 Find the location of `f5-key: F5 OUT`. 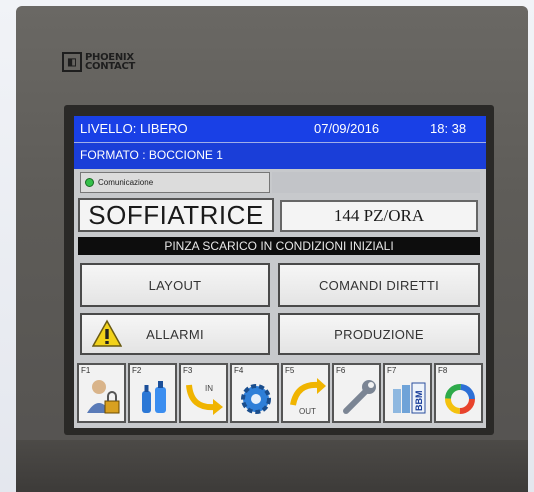

f5-key: F5 OUT is located at coordinates (305, 393).